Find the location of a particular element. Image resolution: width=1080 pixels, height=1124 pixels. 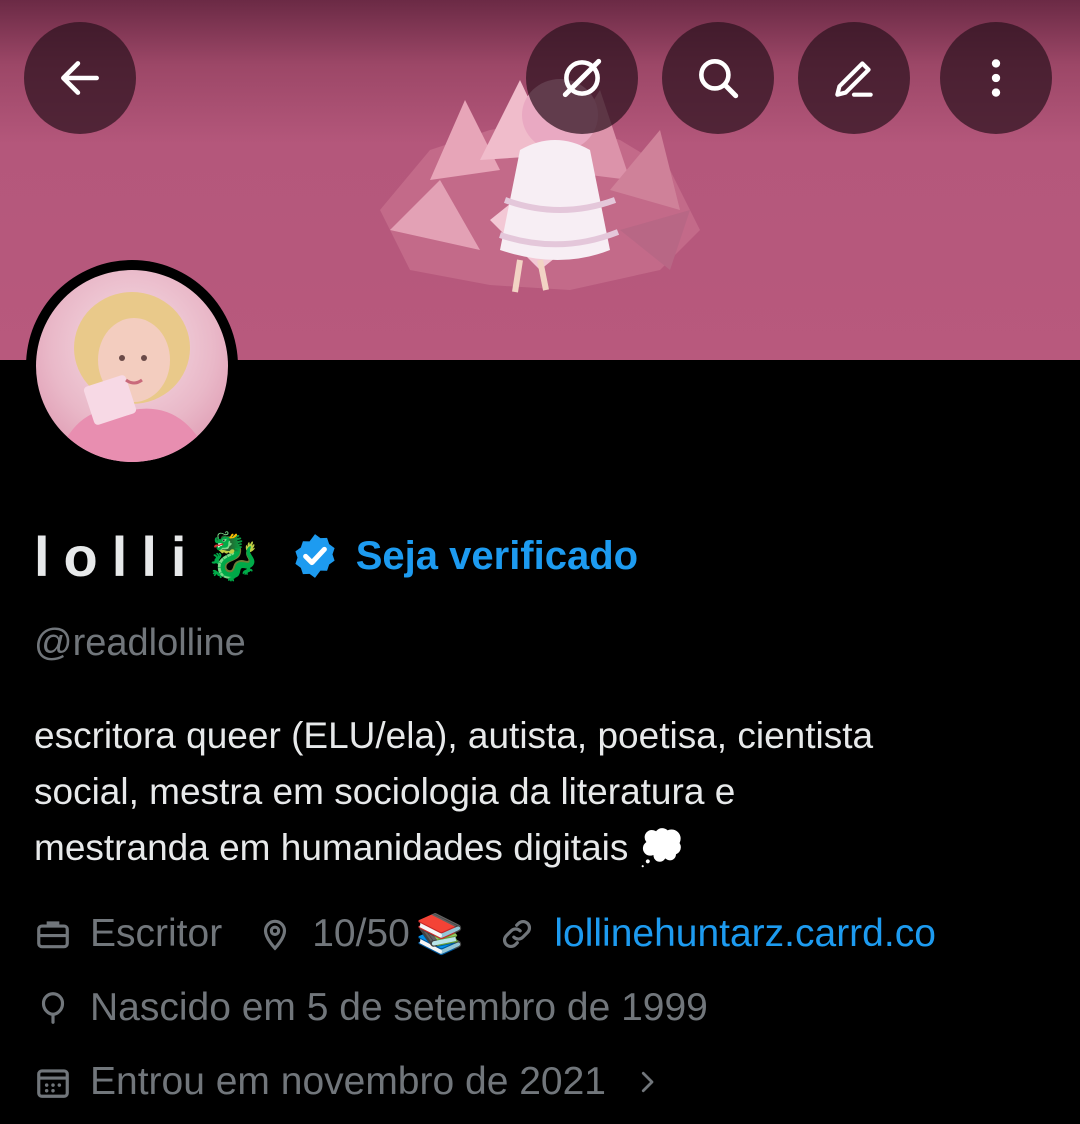

back-button is located at coordinates (80, 78).